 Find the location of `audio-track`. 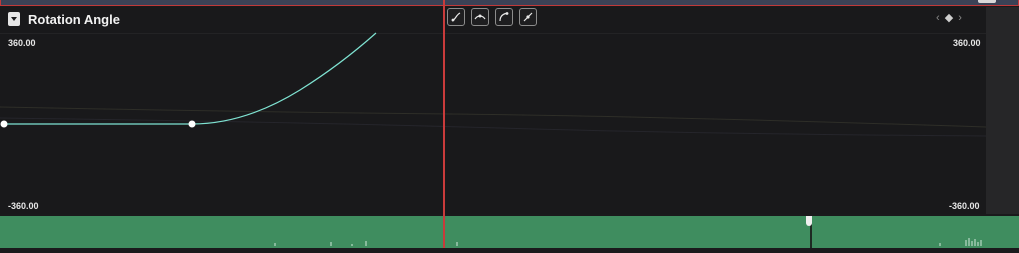

audio-track is located at coordinates (509, 232).